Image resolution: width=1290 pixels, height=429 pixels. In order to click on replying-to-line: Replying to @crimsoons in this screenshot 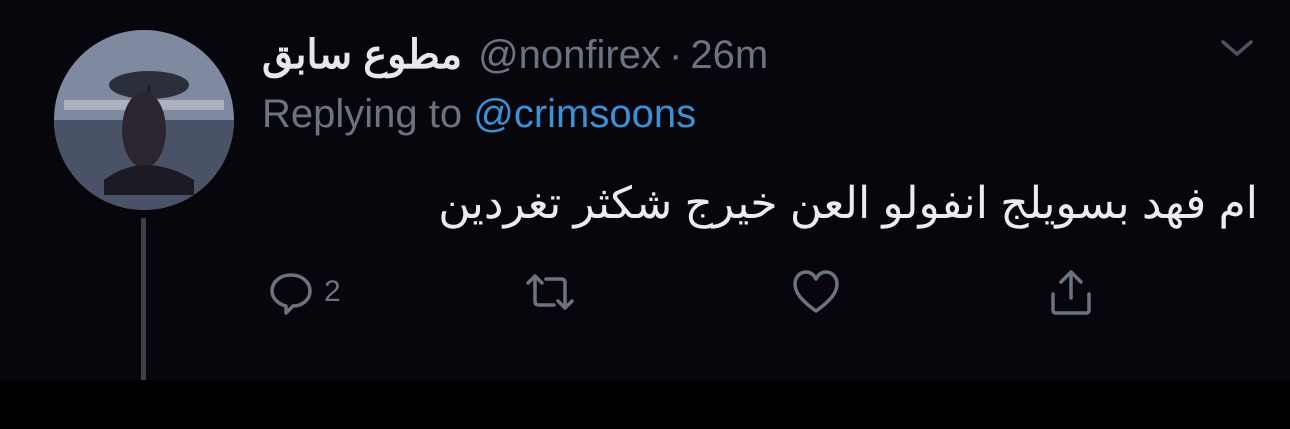, I will do `click(479, 114)`.